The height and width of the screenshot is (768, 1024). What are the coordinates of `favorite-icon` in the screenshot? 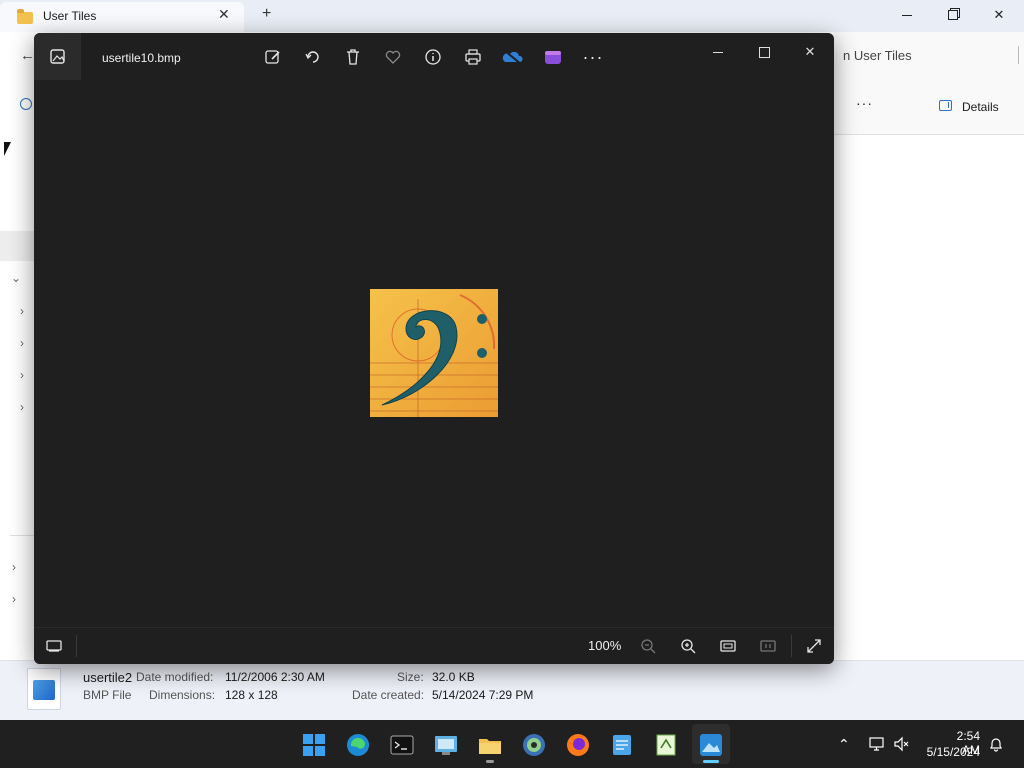 It's located at (393, 57).